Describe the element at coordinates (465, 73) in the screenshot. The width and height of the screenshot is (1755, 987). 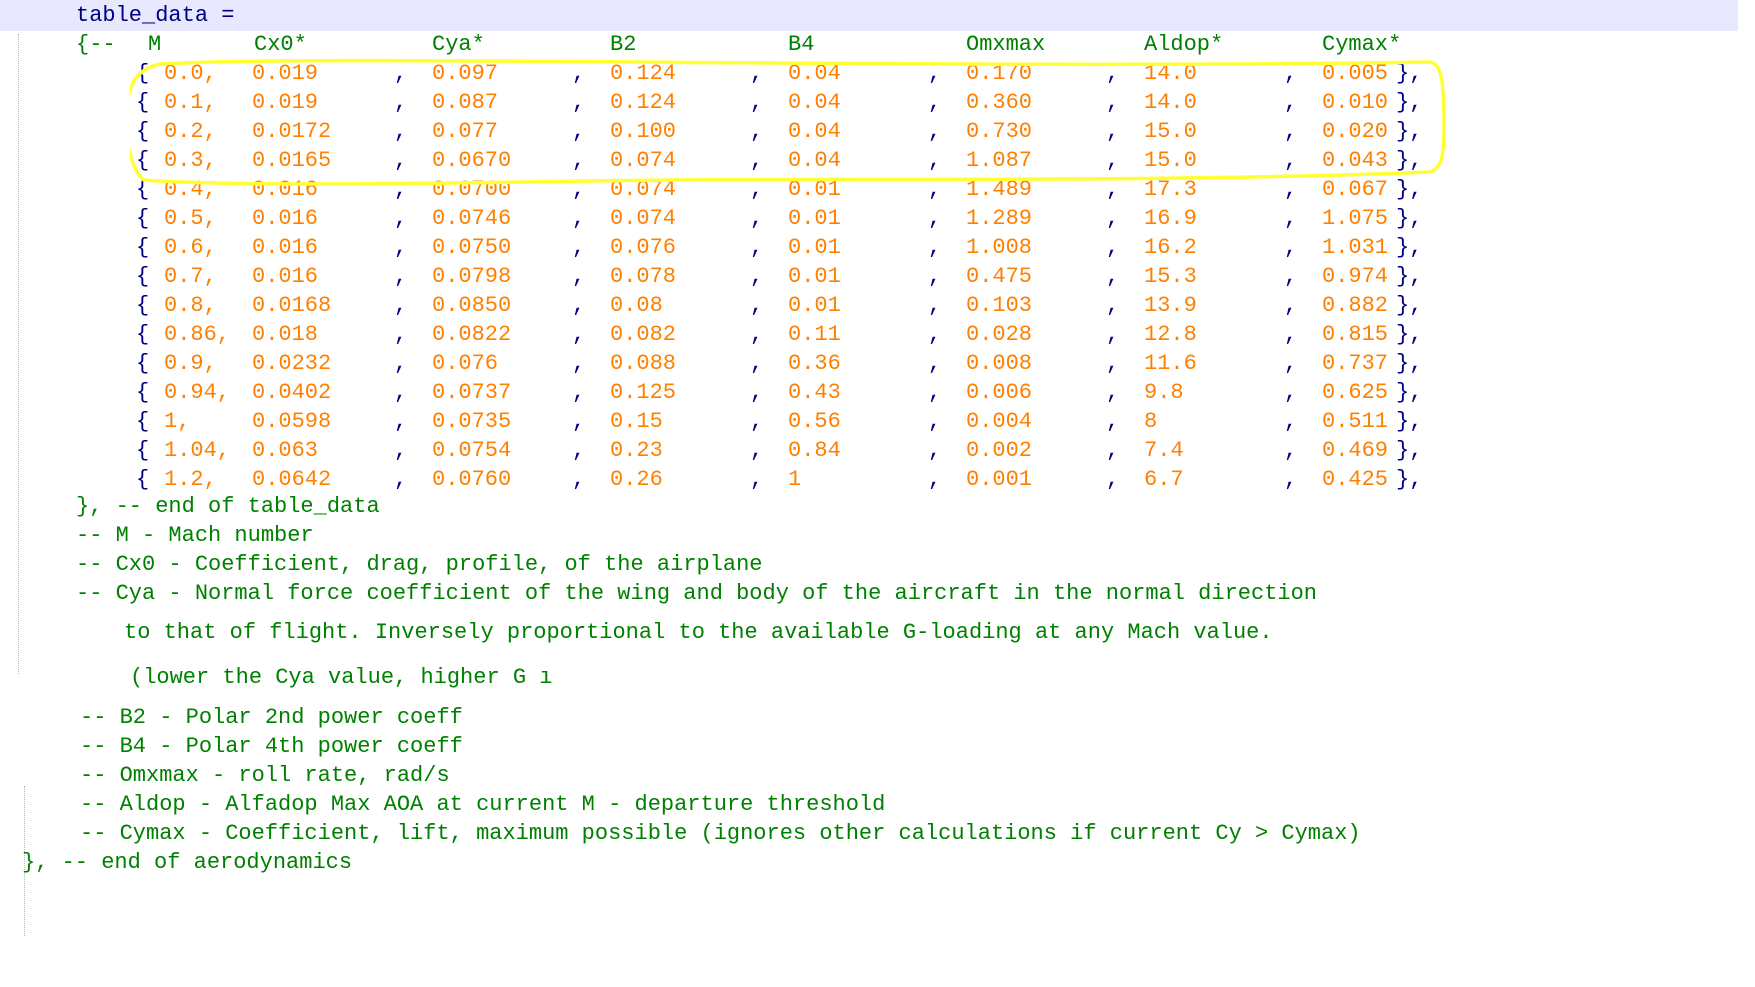
I see `cell-cya: 0.097` at that location.